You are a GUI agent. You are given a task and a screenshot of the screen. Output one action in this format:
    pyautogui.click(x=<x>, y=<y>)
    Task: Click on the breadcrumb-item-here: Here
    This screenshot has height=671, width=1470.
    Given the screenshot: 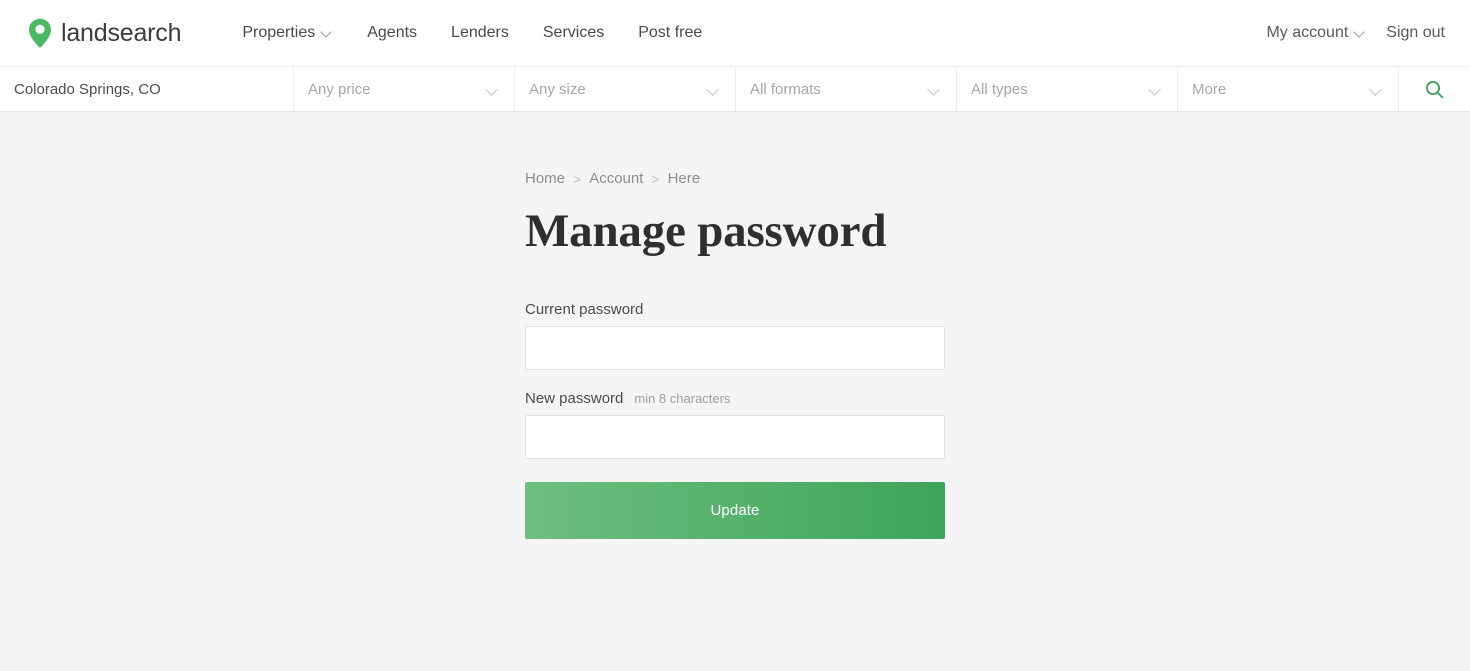 What is the action you would take?
    pyautogui.click(x=684, y=178)
    